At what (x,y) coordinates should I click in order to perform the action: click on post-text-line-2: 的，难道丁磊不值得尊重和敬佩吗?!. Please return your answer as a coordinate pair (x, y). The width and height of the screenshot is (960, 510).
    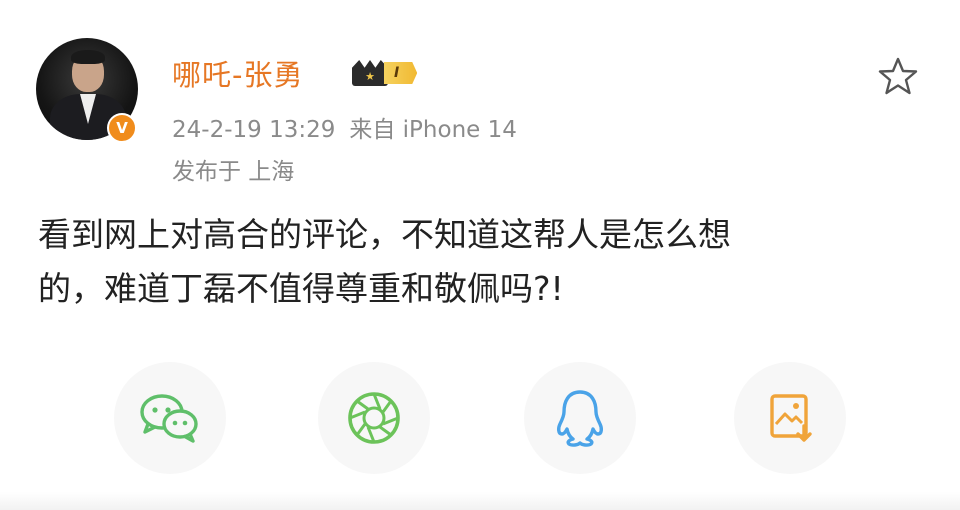
    Looking at the image, I should click on (301, 288).